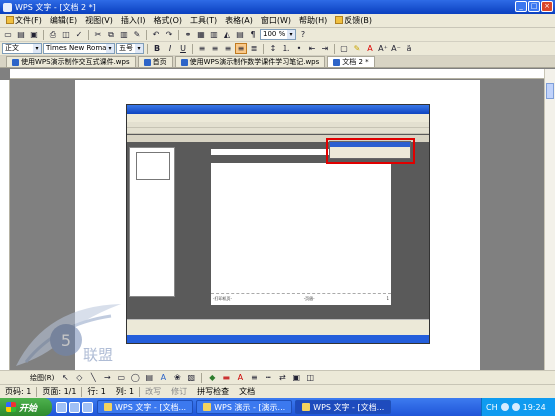 The image size is (555, 416). What do you see at coordinates (241, 48) in the screenshot?
I see `justify-icon: ≡` at bounding box center [241, 48].